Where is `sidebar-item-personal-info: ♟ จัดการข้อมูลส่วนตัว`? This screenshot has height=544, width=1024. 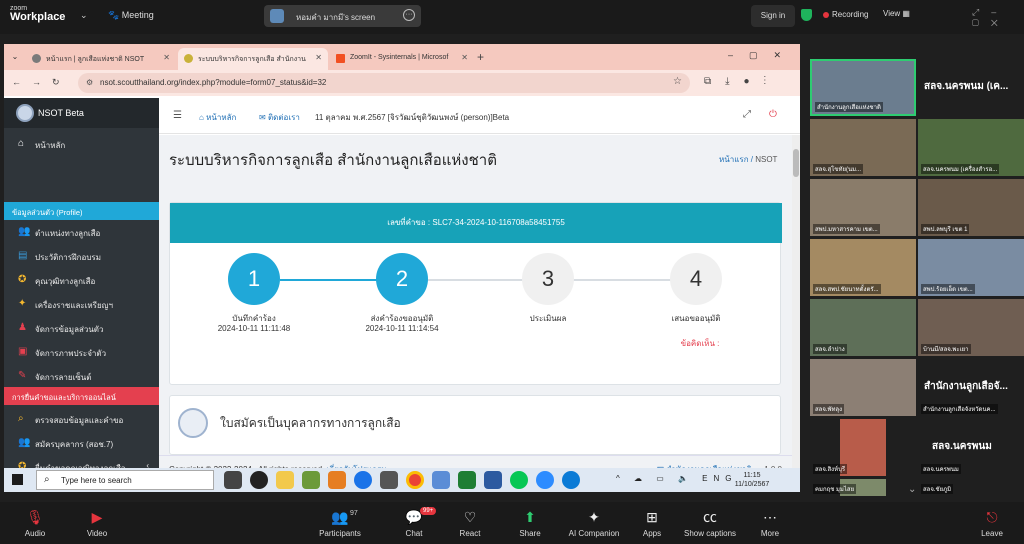
sidebar-item-personal-info: ♟ จัดการข้อมูลส่วนตัว is located at coordinates (81, 328).